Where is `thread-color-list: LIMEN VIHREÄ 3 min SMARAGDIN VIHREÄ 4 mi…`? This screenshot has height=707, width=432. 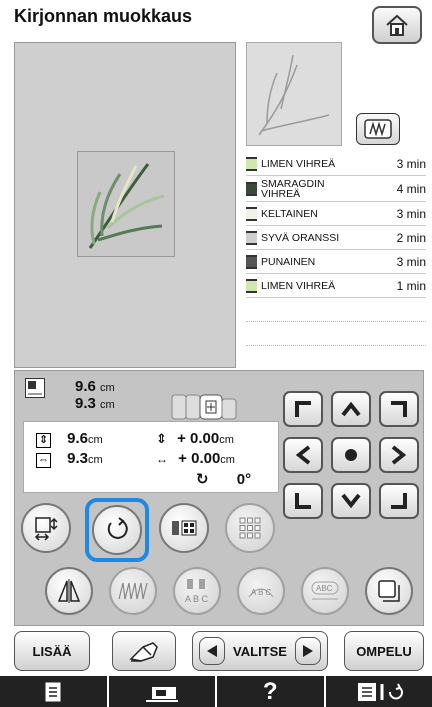
thread-color-list: LIMEN VIHREÄ 3 min SMARAGDIN VIHREÄ 4 mi… is located at coordinates (336, 249).